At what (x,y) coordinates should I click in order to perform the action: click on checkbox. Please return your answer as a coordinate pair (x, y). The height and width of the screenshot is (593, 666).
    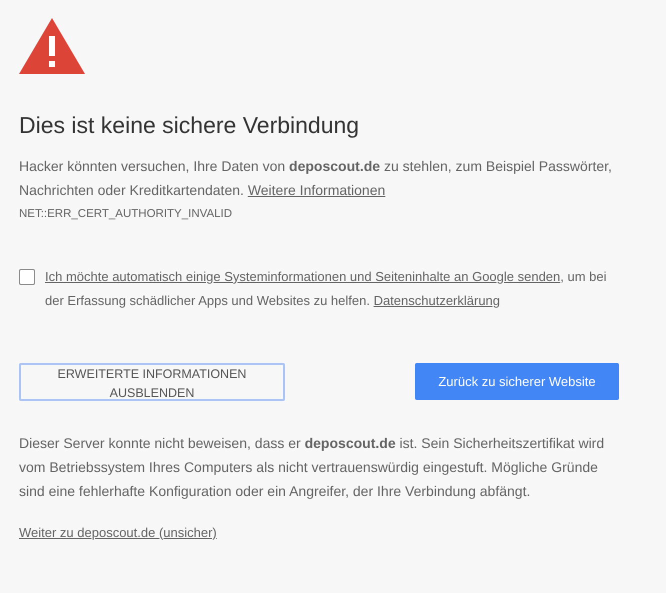
    Looking at the image, I should click on (27, 276).